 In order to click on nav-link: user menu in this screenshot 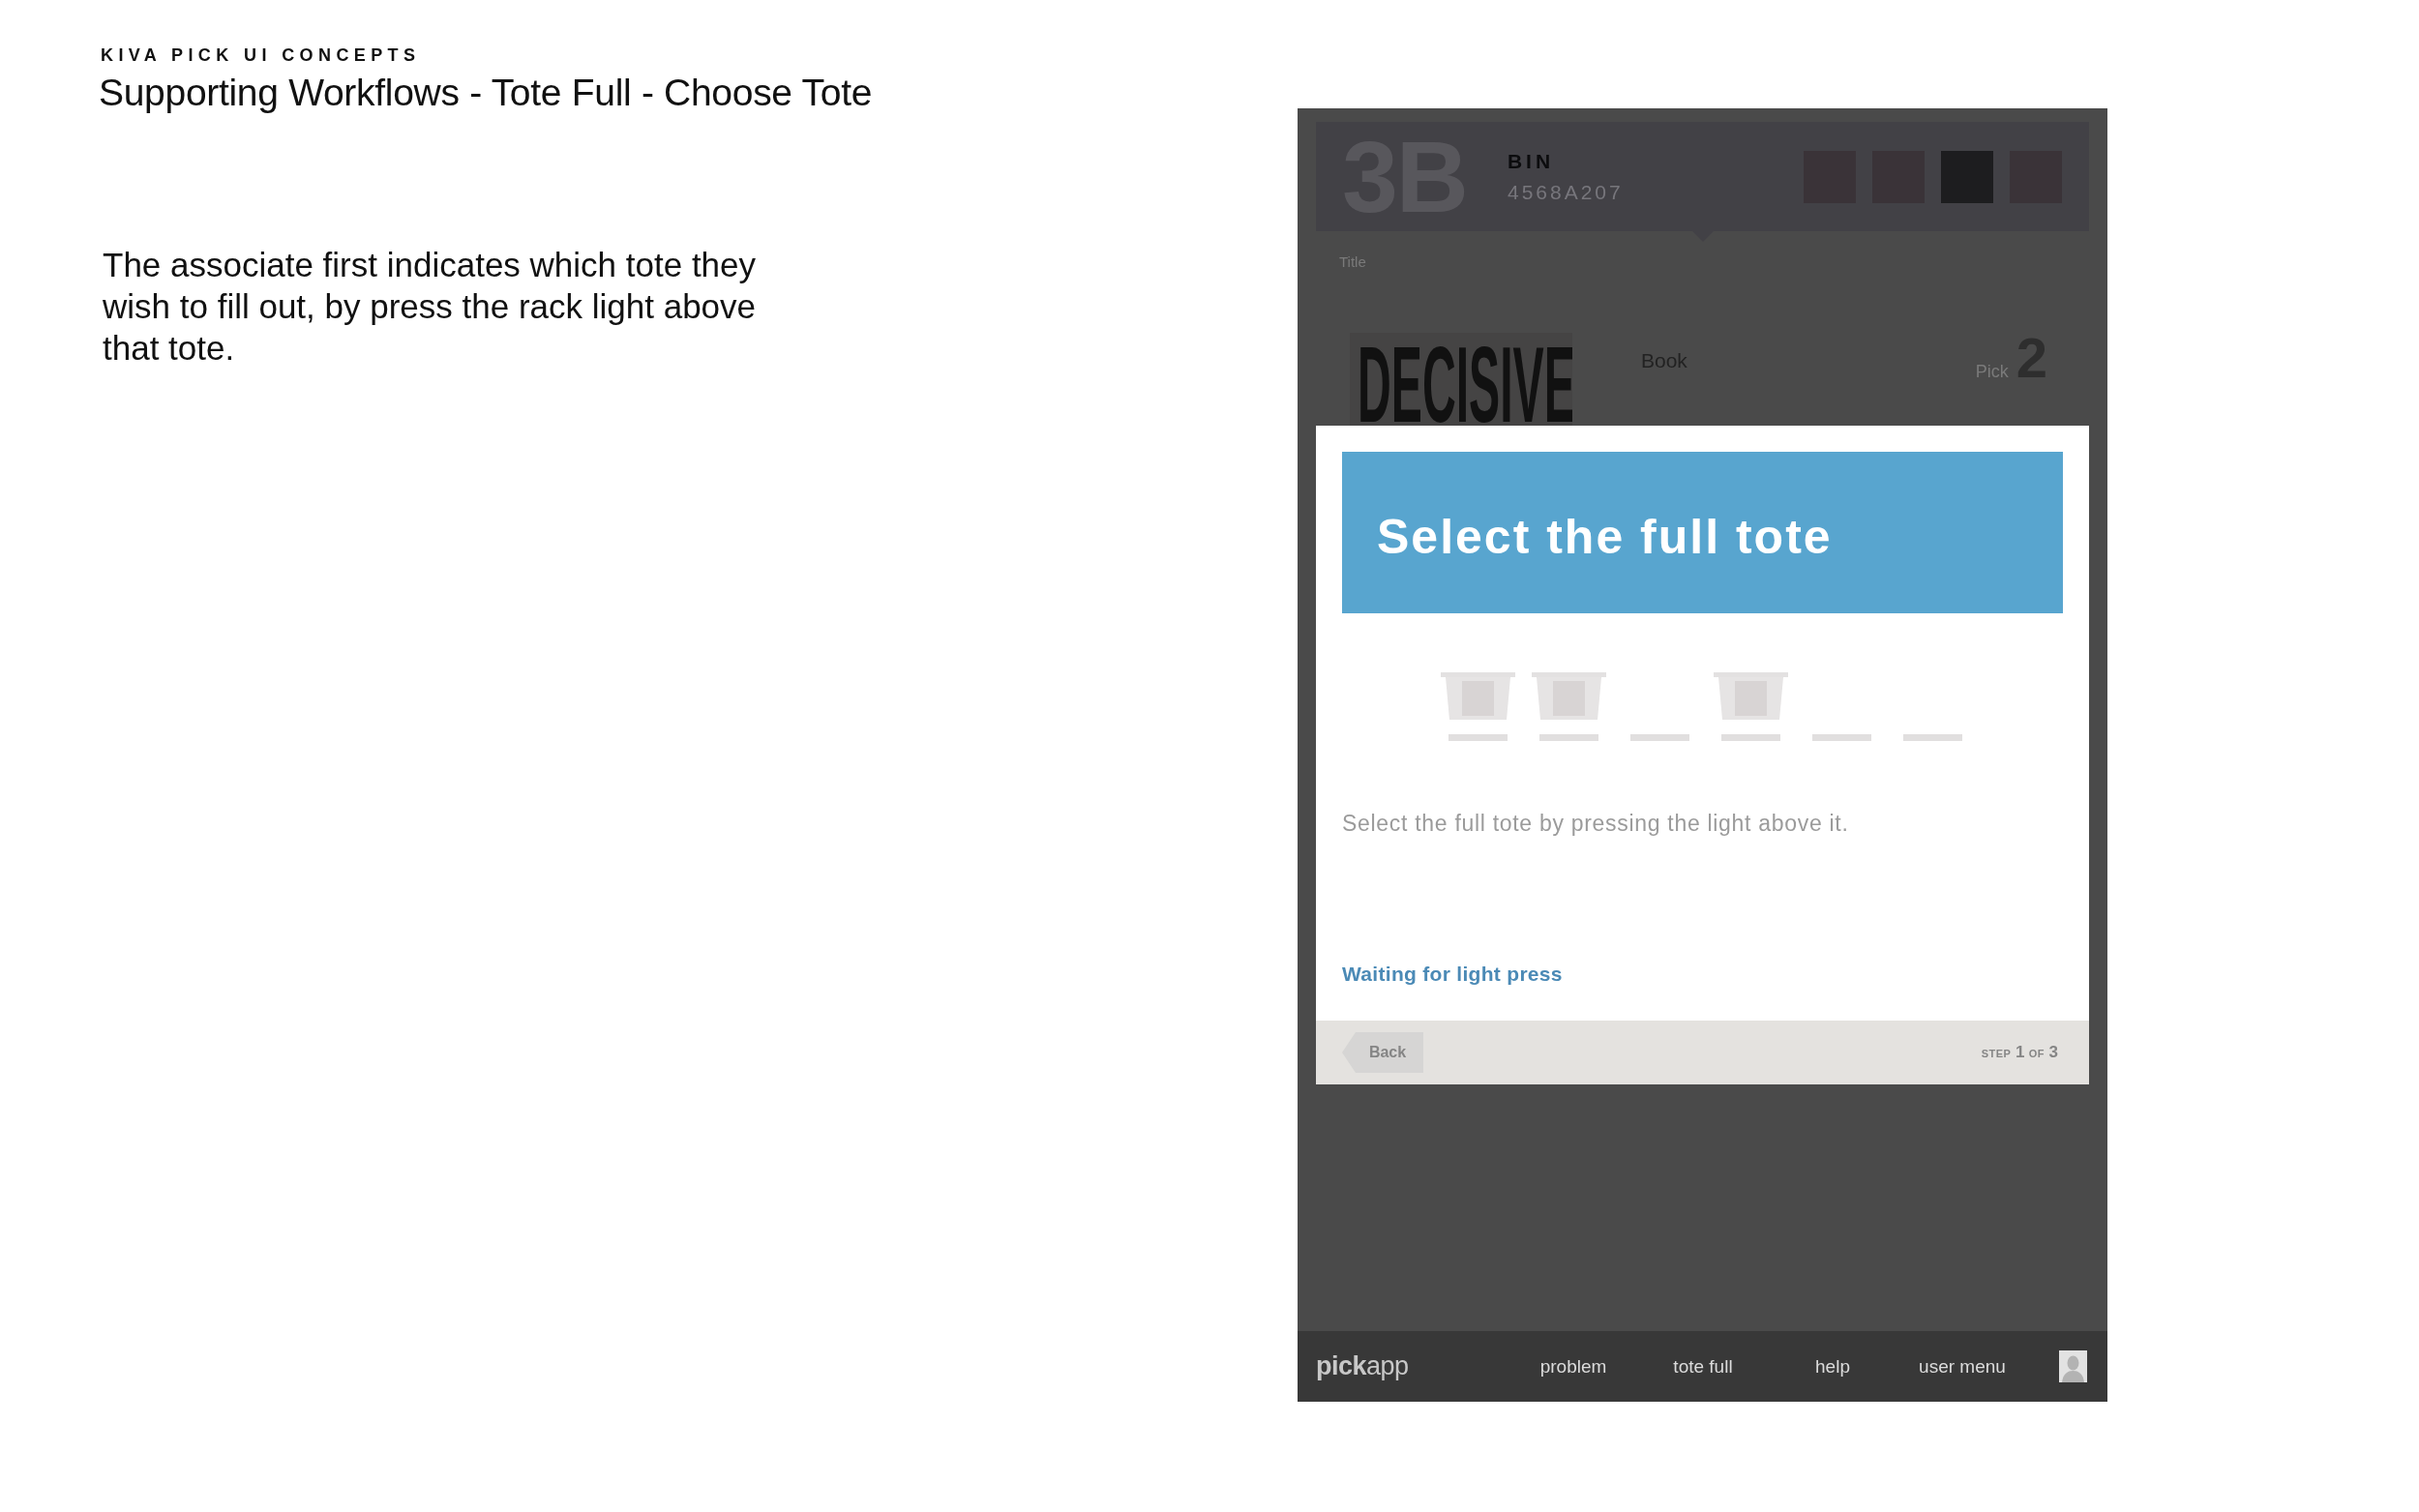, I will do `click(1962, 1366)`.